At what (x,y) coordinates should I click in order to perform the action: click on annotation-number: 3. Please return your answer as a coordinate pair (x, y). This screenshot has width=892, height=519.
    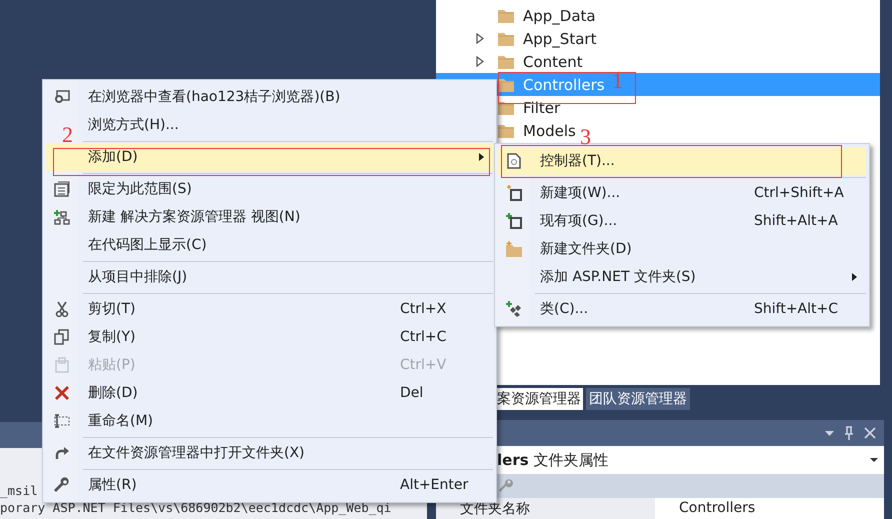
    Looking at the image, I should click on (585, 137).